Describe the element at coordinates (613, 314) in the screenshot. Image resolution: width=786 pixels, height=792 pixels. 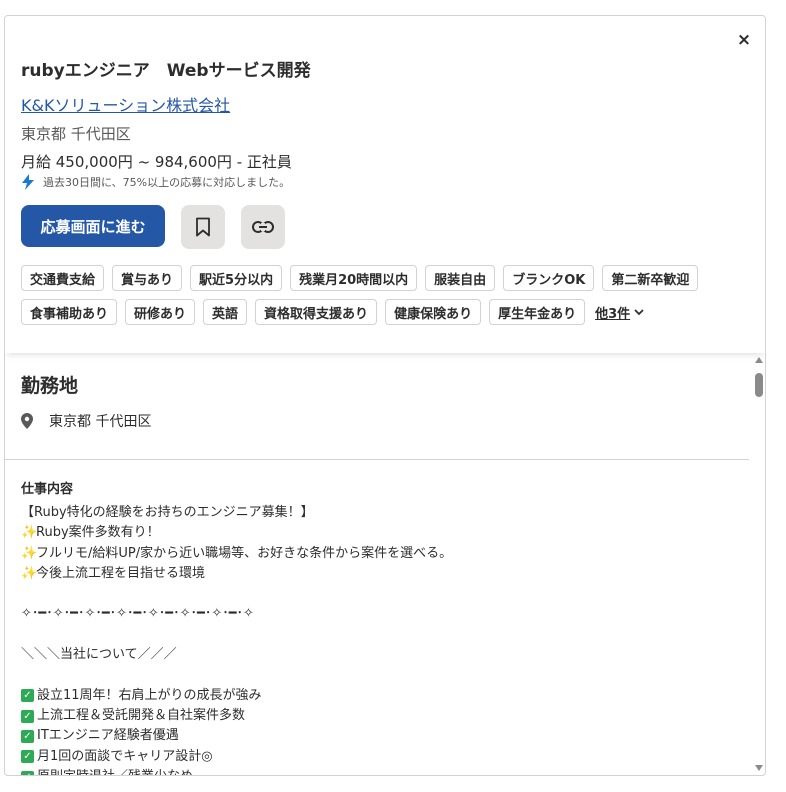
I see `more-tags-label: 他3件` at that location.